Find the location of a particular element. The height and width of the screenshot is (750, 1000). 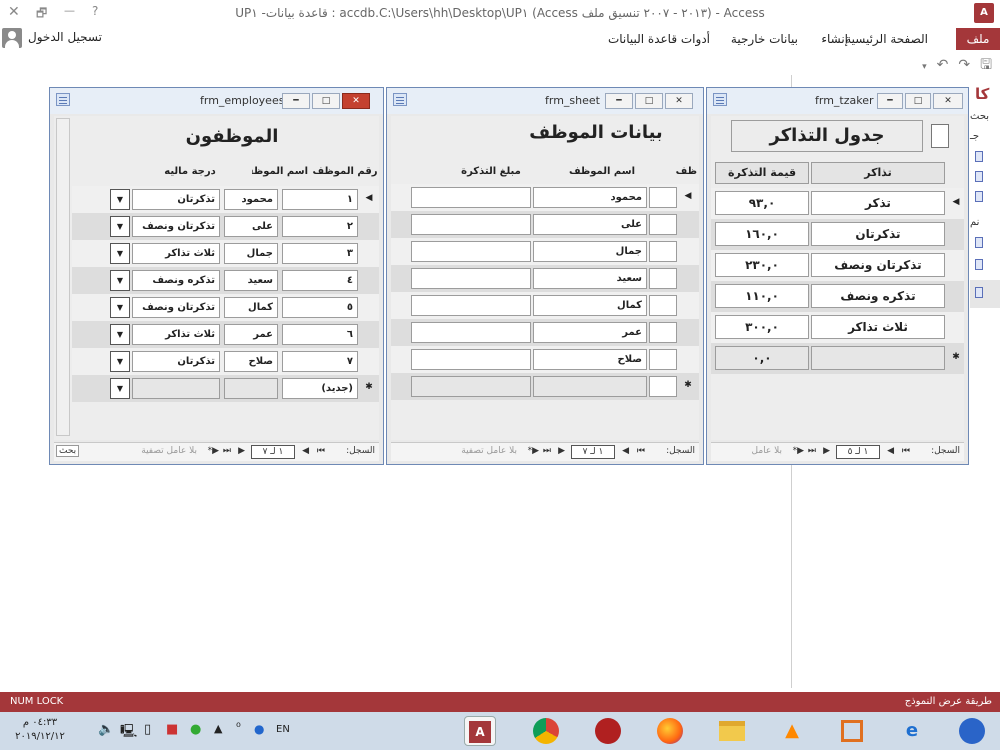

employee-name-field: محمود is located at coordinates (590, 197).